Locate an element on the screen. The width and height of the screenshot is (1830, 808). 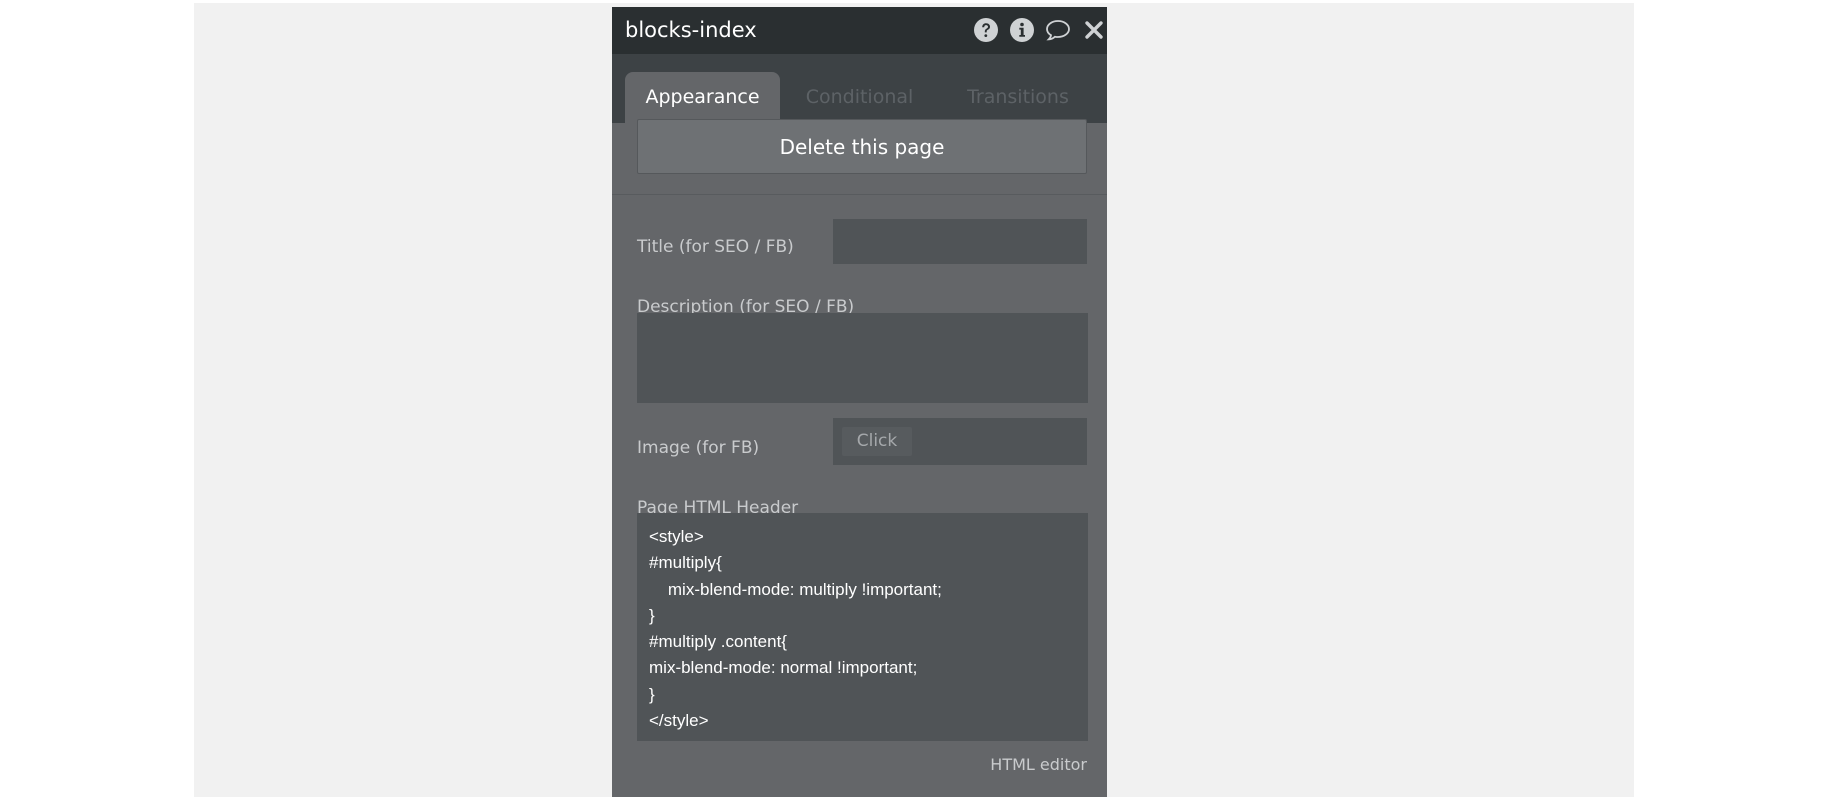
tab-transitions: Transitions is located at coordinates (1018, 97).